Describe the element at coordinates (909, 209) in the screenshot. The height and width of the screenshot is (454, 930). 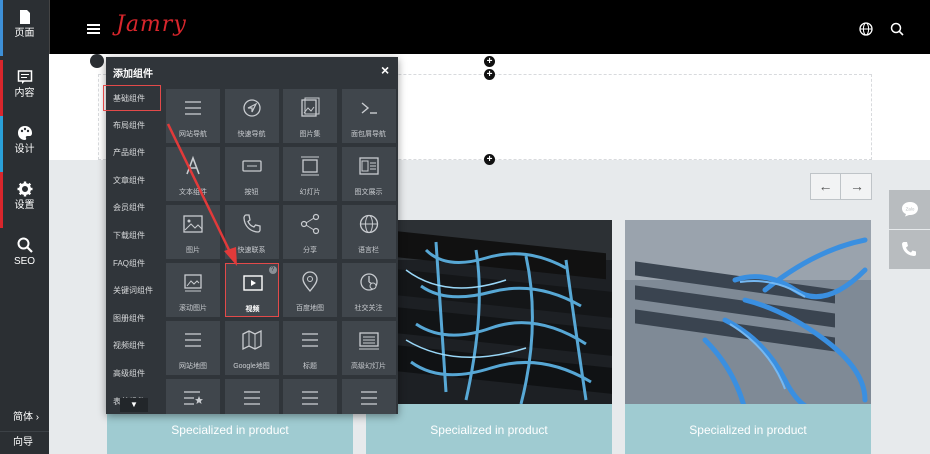
I see `chat-button: Zalo` at that location.